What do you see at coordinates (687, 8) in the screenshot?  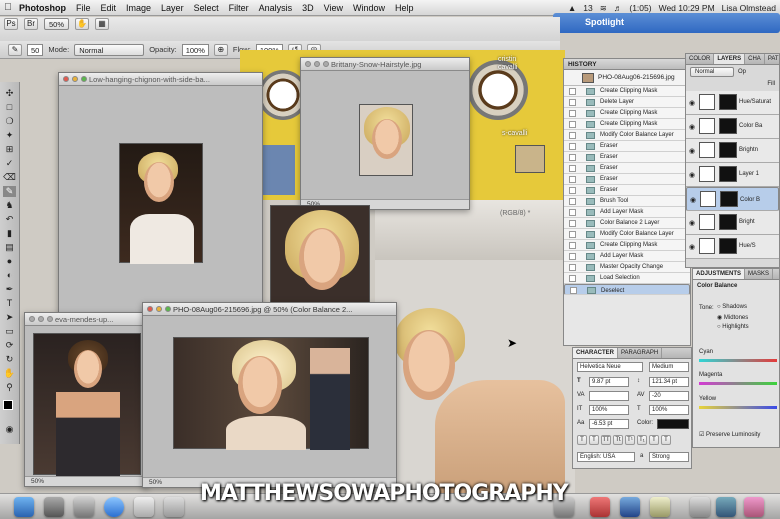 I see `clock: Wed 10:29 PM` at bounding box center [687, 8].